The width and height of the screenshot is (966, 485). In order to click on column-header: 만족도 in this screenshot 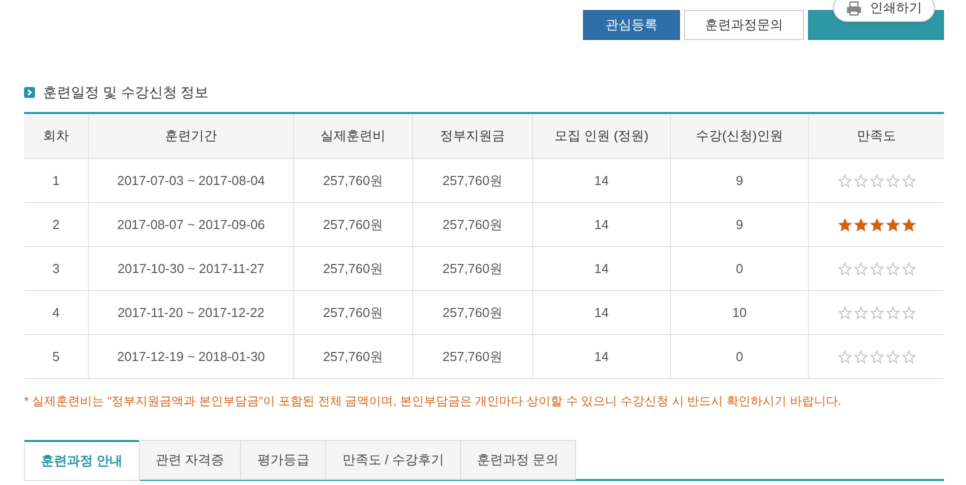, I will do `click(876, 136)`.